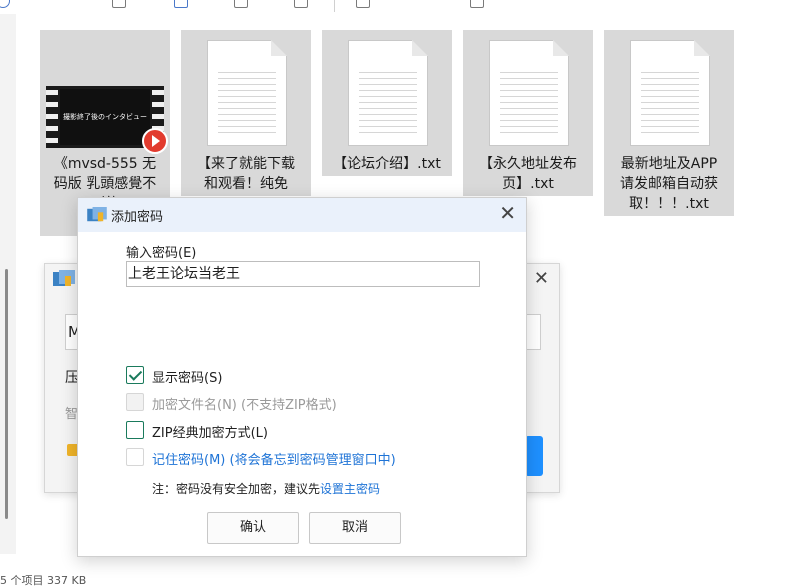 This screenshot has height=588, width=788. What do you see at coordinates (303, 274) in the screenshot?
I see `password-input: 上老王论坛当老王` at bounding box center [303, 274].